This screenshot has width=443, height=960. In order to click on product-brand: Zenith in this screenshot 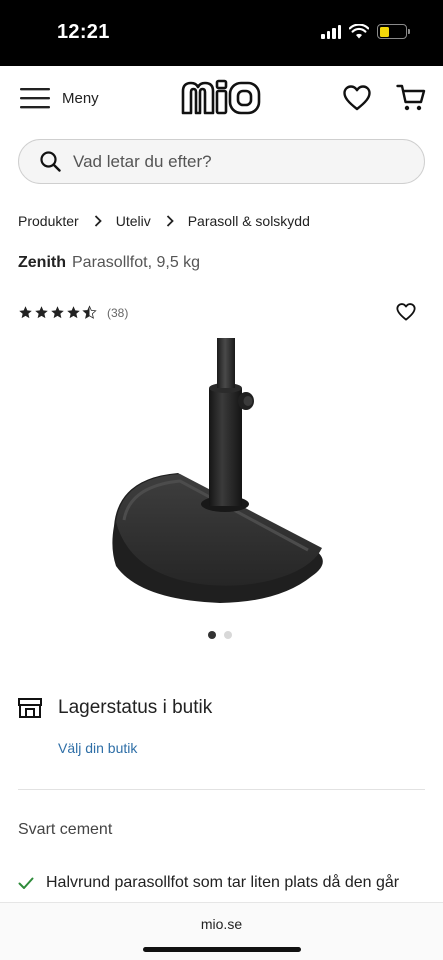, I will do `click(42, 262)`.